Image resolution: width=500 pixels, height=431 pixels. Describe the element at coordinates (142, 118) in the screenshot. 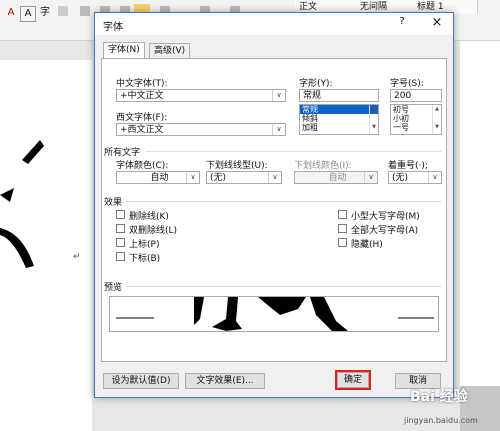

I see `western-font-label: 西文字体(F):` at that location.